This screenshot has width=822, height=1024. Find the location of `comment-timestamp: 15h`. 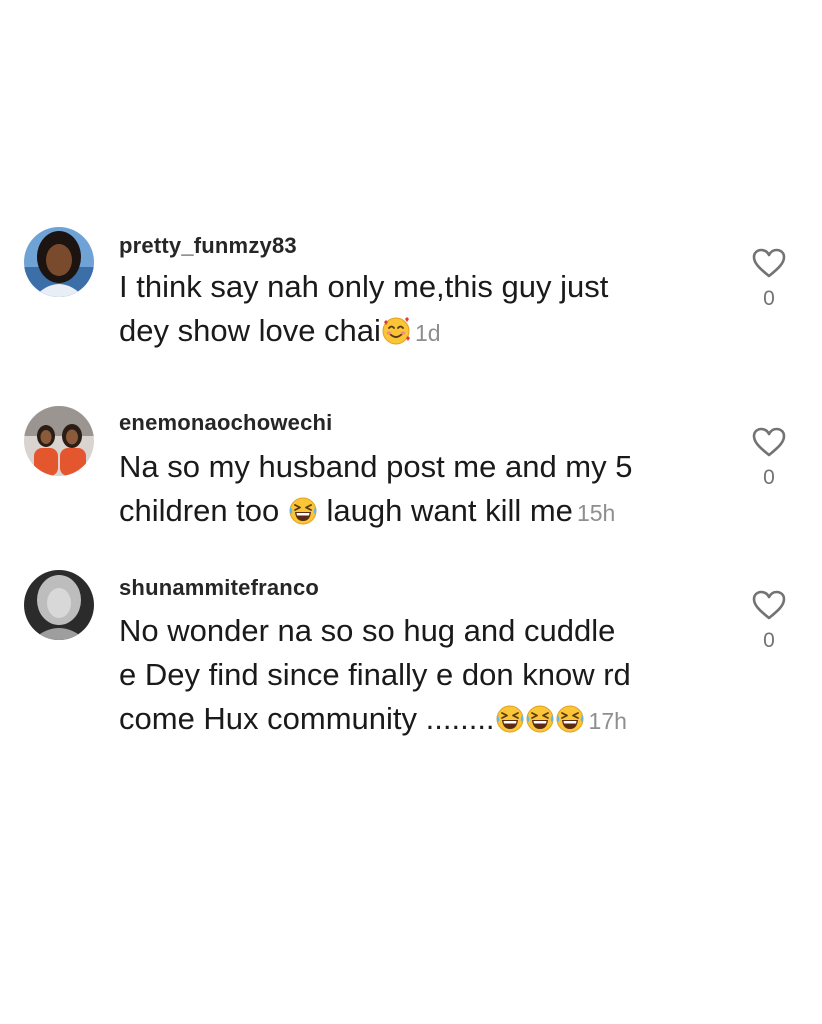

comment-timestamp: 15h is located at coordinates (596, 513).